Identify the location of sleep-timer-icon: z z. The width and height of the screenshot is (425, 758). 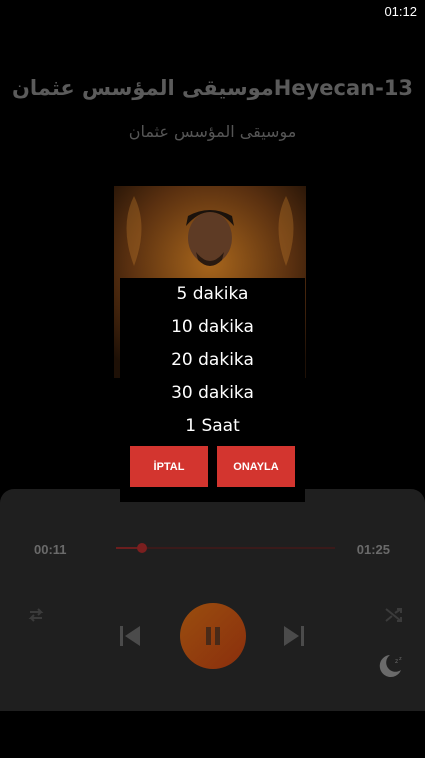
(390, 666).